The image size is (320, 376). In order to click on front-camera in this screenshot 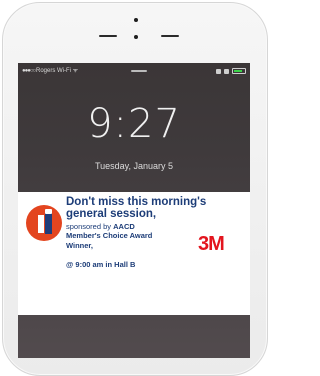, I will do `click(136, 37)`.